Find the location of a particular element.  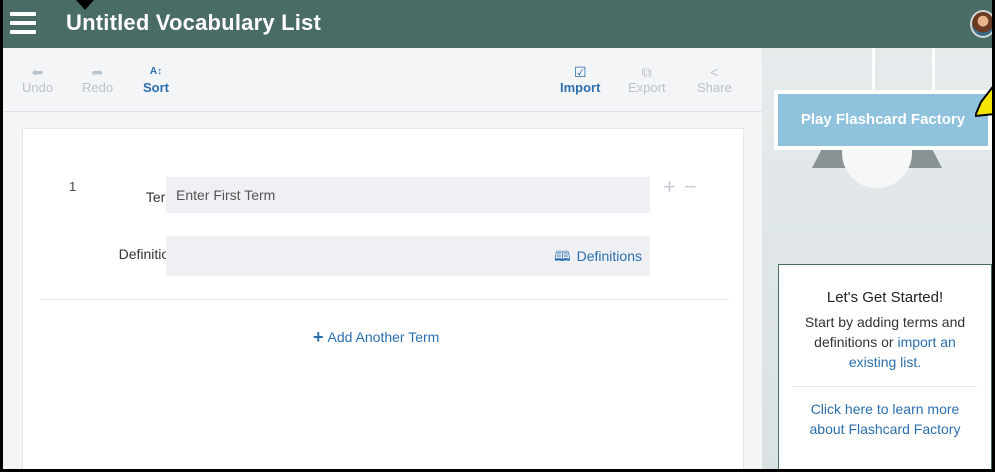

definition-input: 🕮 Definitions is located at coordinates (408, 256).